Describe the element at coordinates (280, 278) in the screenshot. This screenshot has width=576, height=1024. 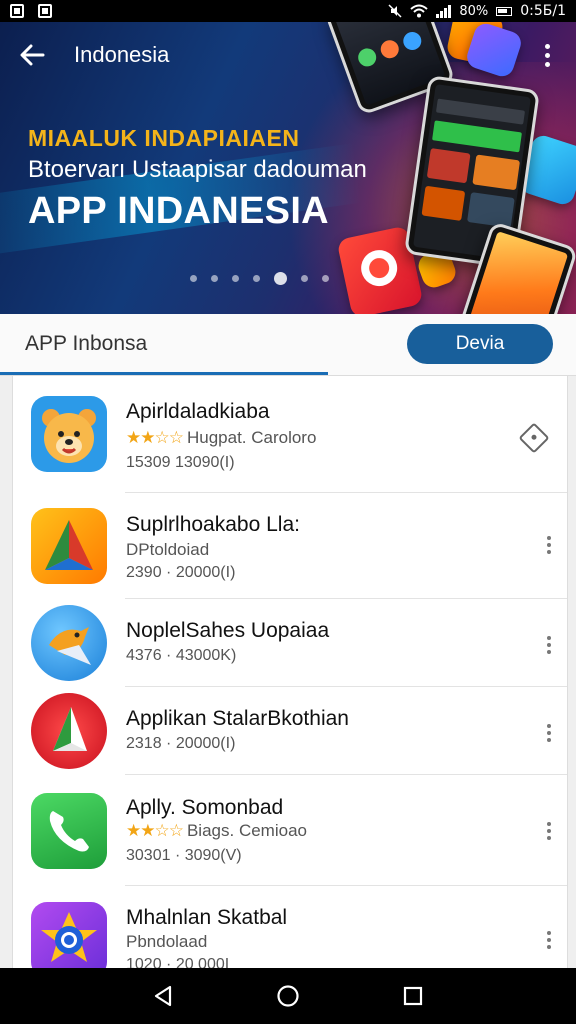
I see `carousel-dot-active` at that location.